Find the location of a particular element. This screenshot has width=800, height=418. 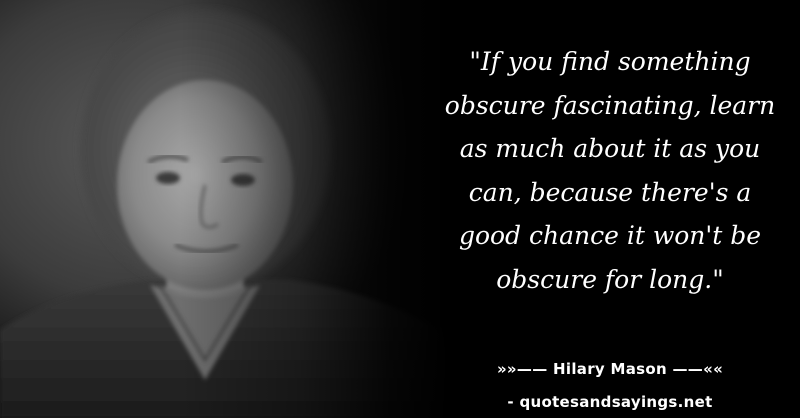

quote-line: can, because there's a is located at coordinates (610, 192).